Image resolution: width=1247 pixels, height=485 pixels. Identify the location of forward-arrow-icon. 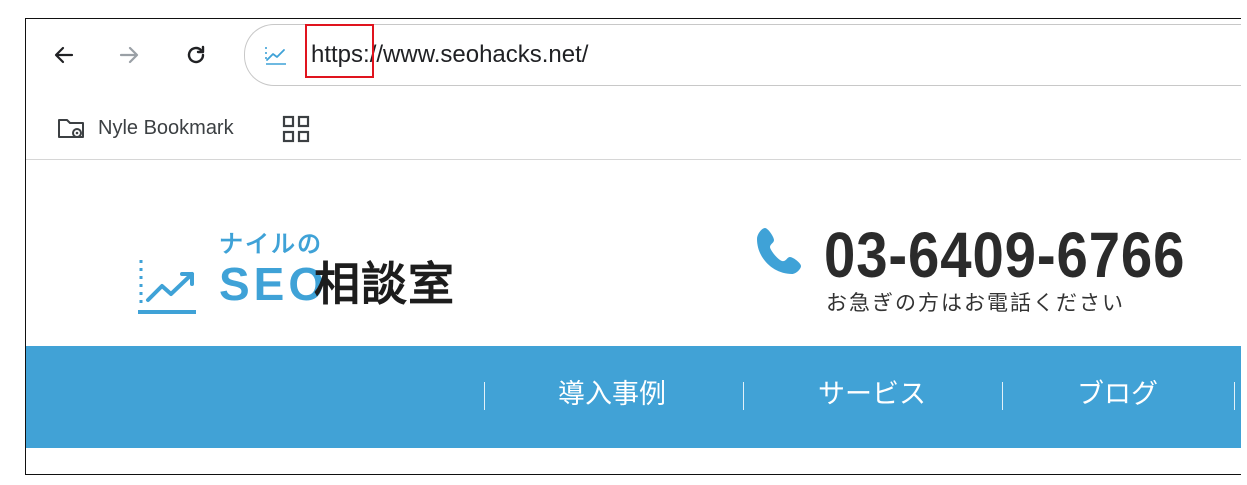
(129, 55).